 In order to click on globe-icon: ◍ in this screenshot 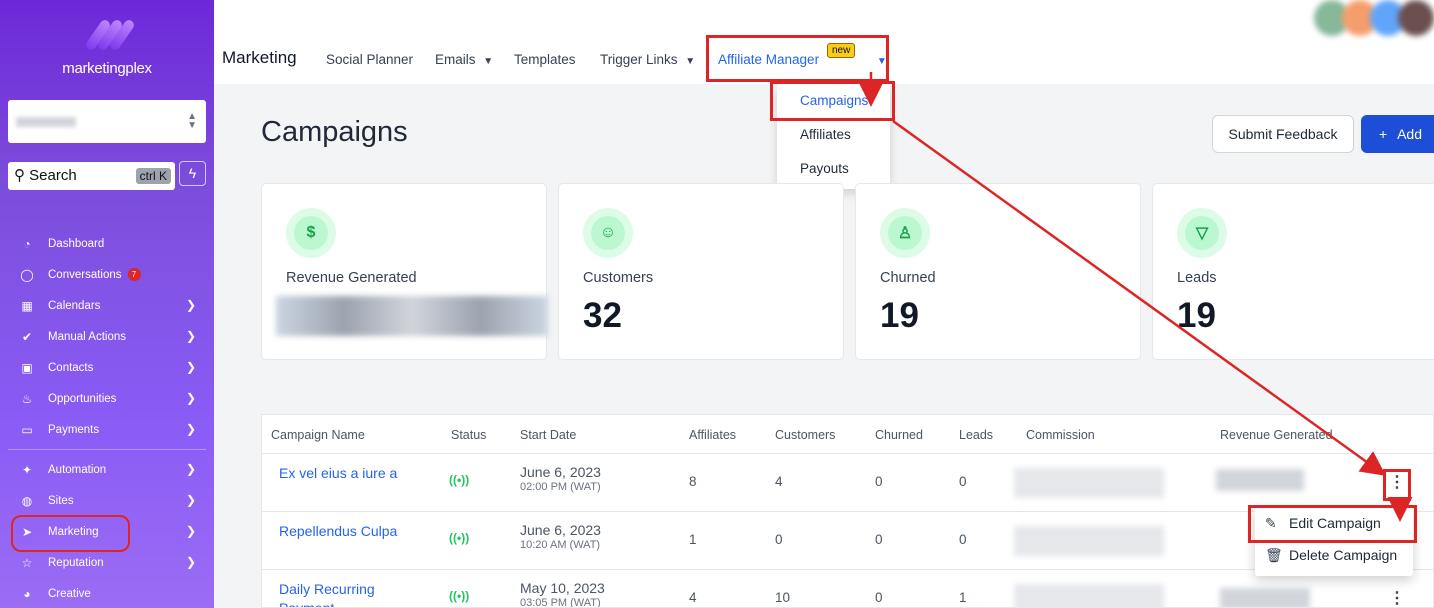, I will do `click(27, 500)`.